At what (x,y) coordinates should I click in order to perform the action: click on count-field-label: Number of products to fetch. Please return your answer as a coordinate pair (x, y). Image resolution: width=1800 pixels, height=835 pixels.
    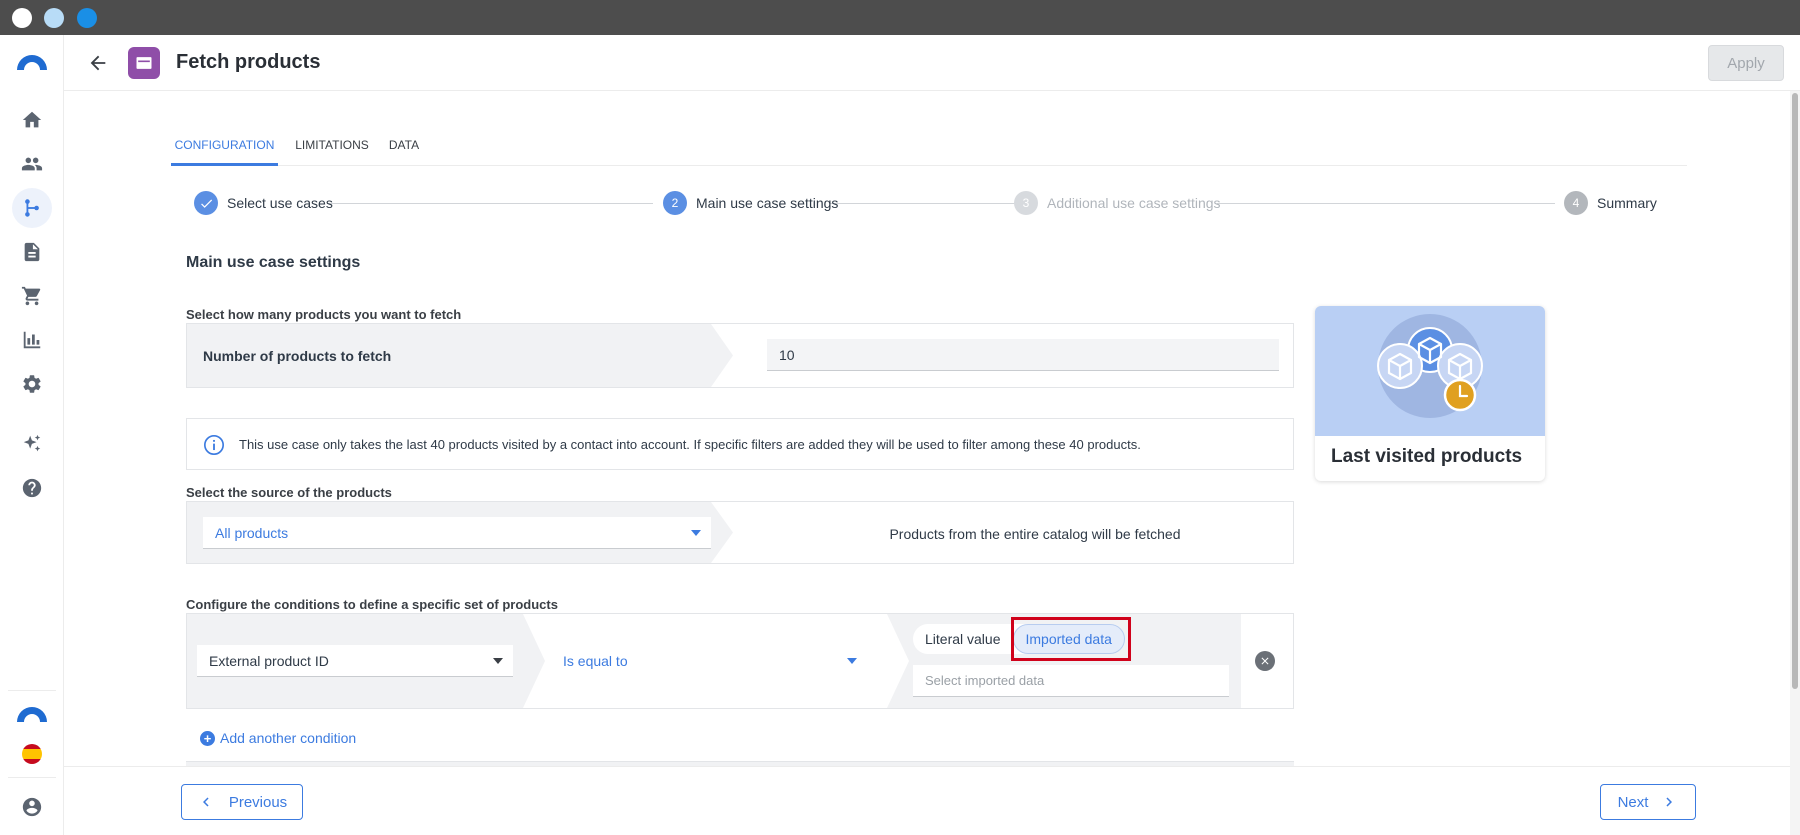
    Looking at the image, I should click on (297, 356).